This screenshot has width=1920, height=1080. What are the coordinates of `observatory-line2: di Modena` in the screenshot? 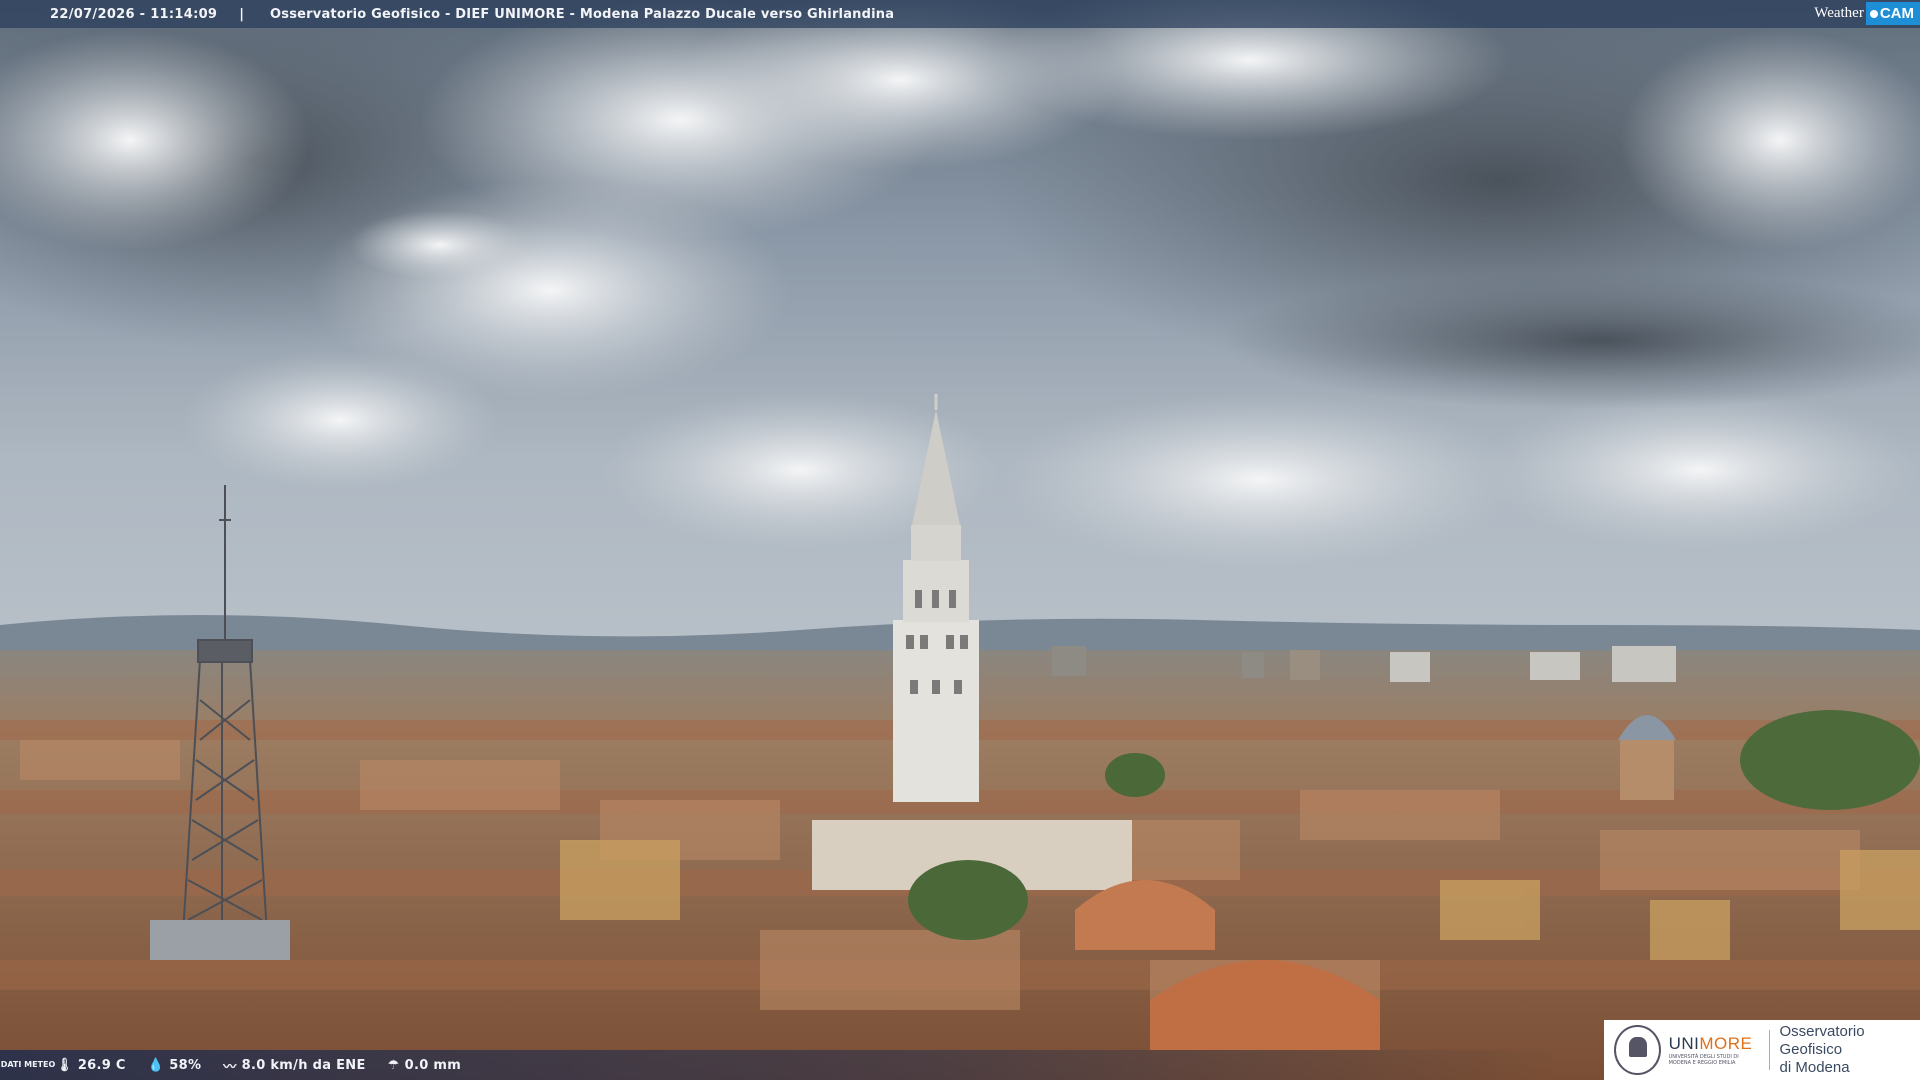 It's located at (1814, 1067).